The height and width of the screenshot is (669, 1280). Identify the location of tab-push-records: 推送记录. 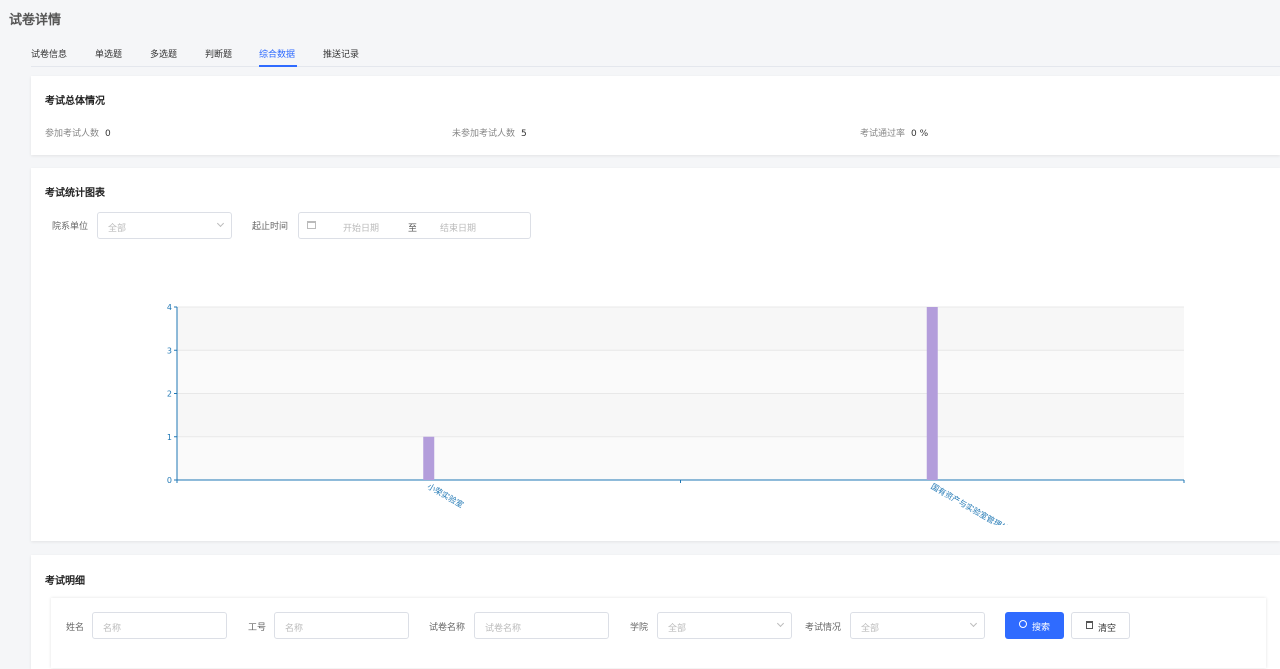
(341, 53).